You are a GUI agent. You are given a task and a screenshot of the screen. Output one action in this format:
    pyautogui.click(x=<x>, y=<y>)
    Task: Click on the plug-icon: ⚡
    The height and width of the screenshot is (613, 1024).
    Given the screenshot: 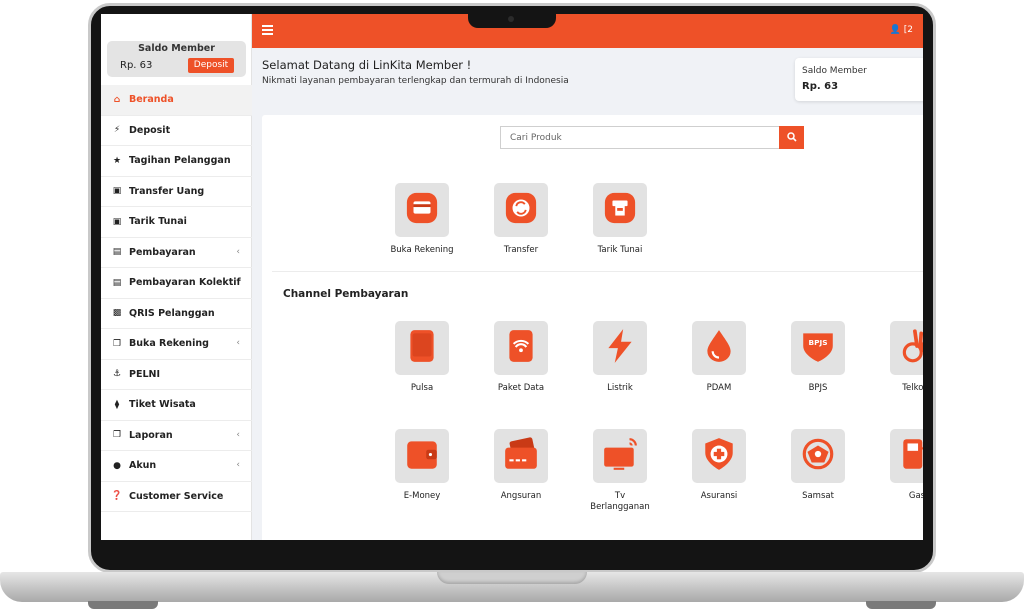 What is the action you would take?
    pyautogui.click(x=117, y=130)
    